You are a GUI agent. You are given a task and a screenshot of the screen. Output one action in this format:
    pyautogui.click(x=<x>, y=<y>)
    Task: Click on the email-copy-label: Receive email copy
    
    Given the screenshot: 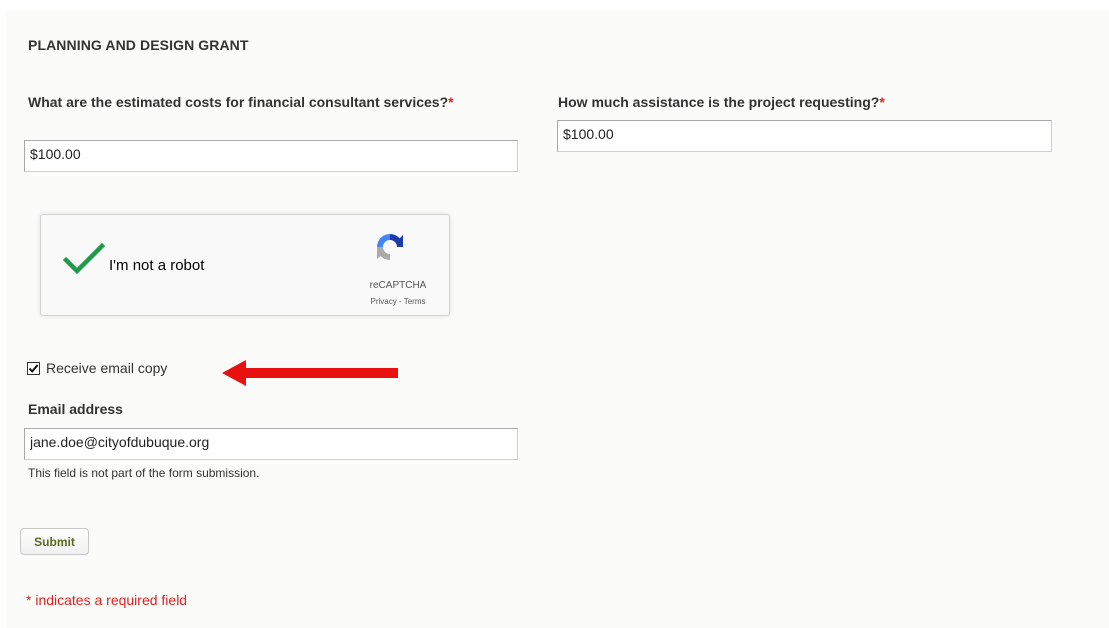 What is the action you would take?
    pyautogui.click(x=106, y=368)
    